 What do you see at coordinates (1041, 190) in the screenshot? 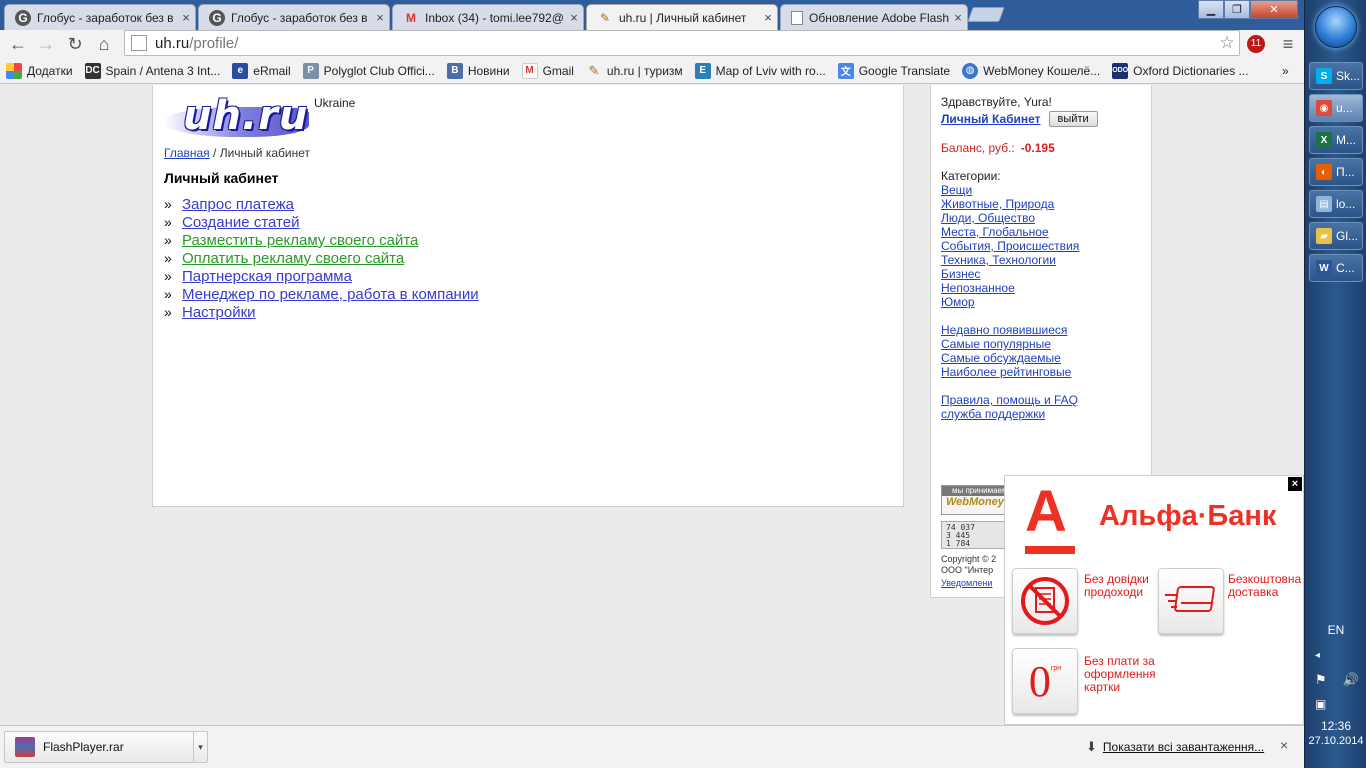
I see `category-link: Вещи` at bounding box center [1041, 190].